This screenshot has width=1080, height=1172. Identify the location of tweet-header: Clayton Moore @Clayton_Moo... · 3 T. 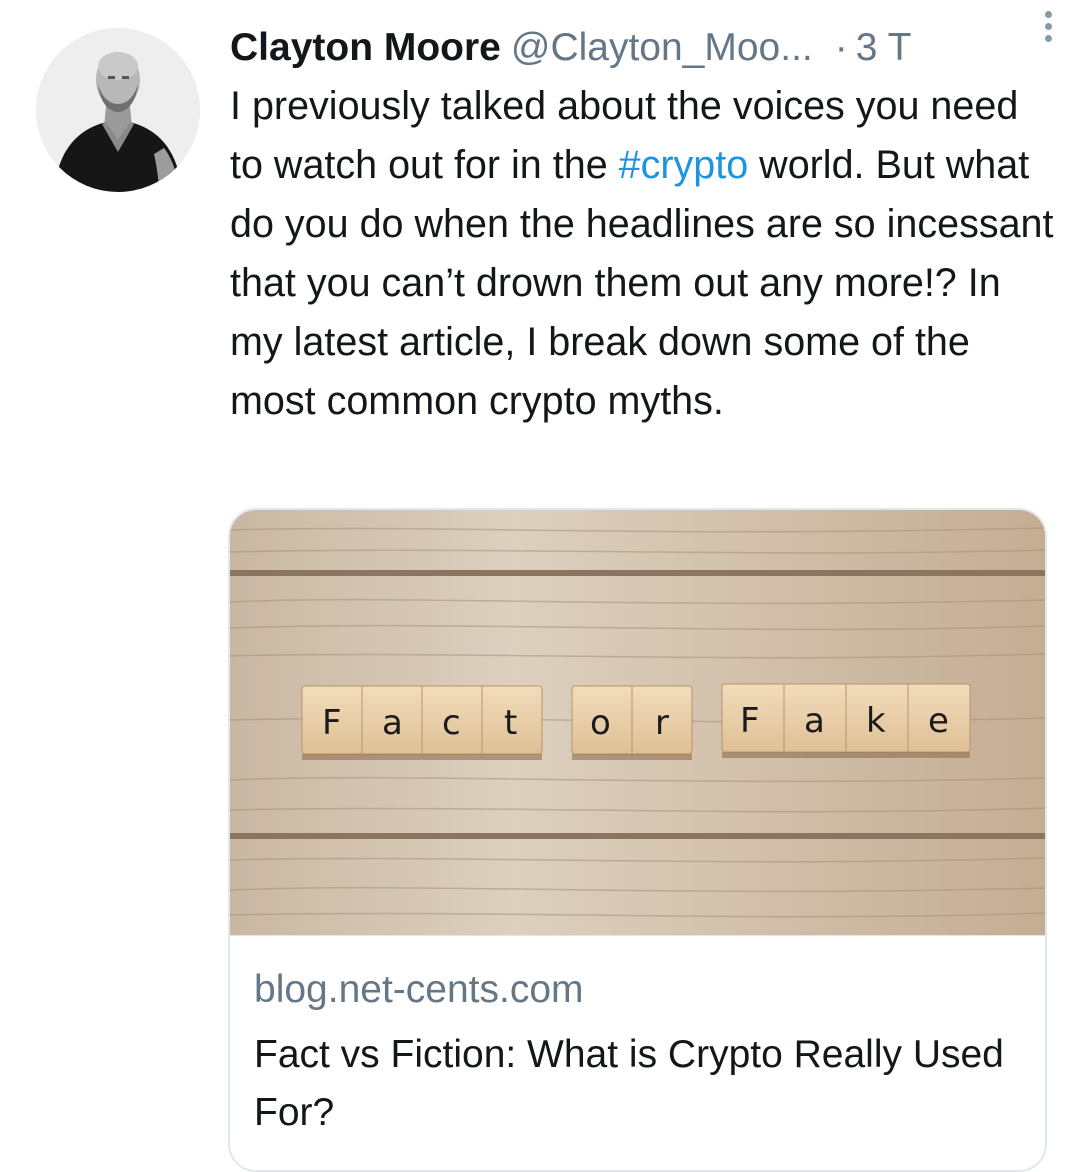
(645, 48).